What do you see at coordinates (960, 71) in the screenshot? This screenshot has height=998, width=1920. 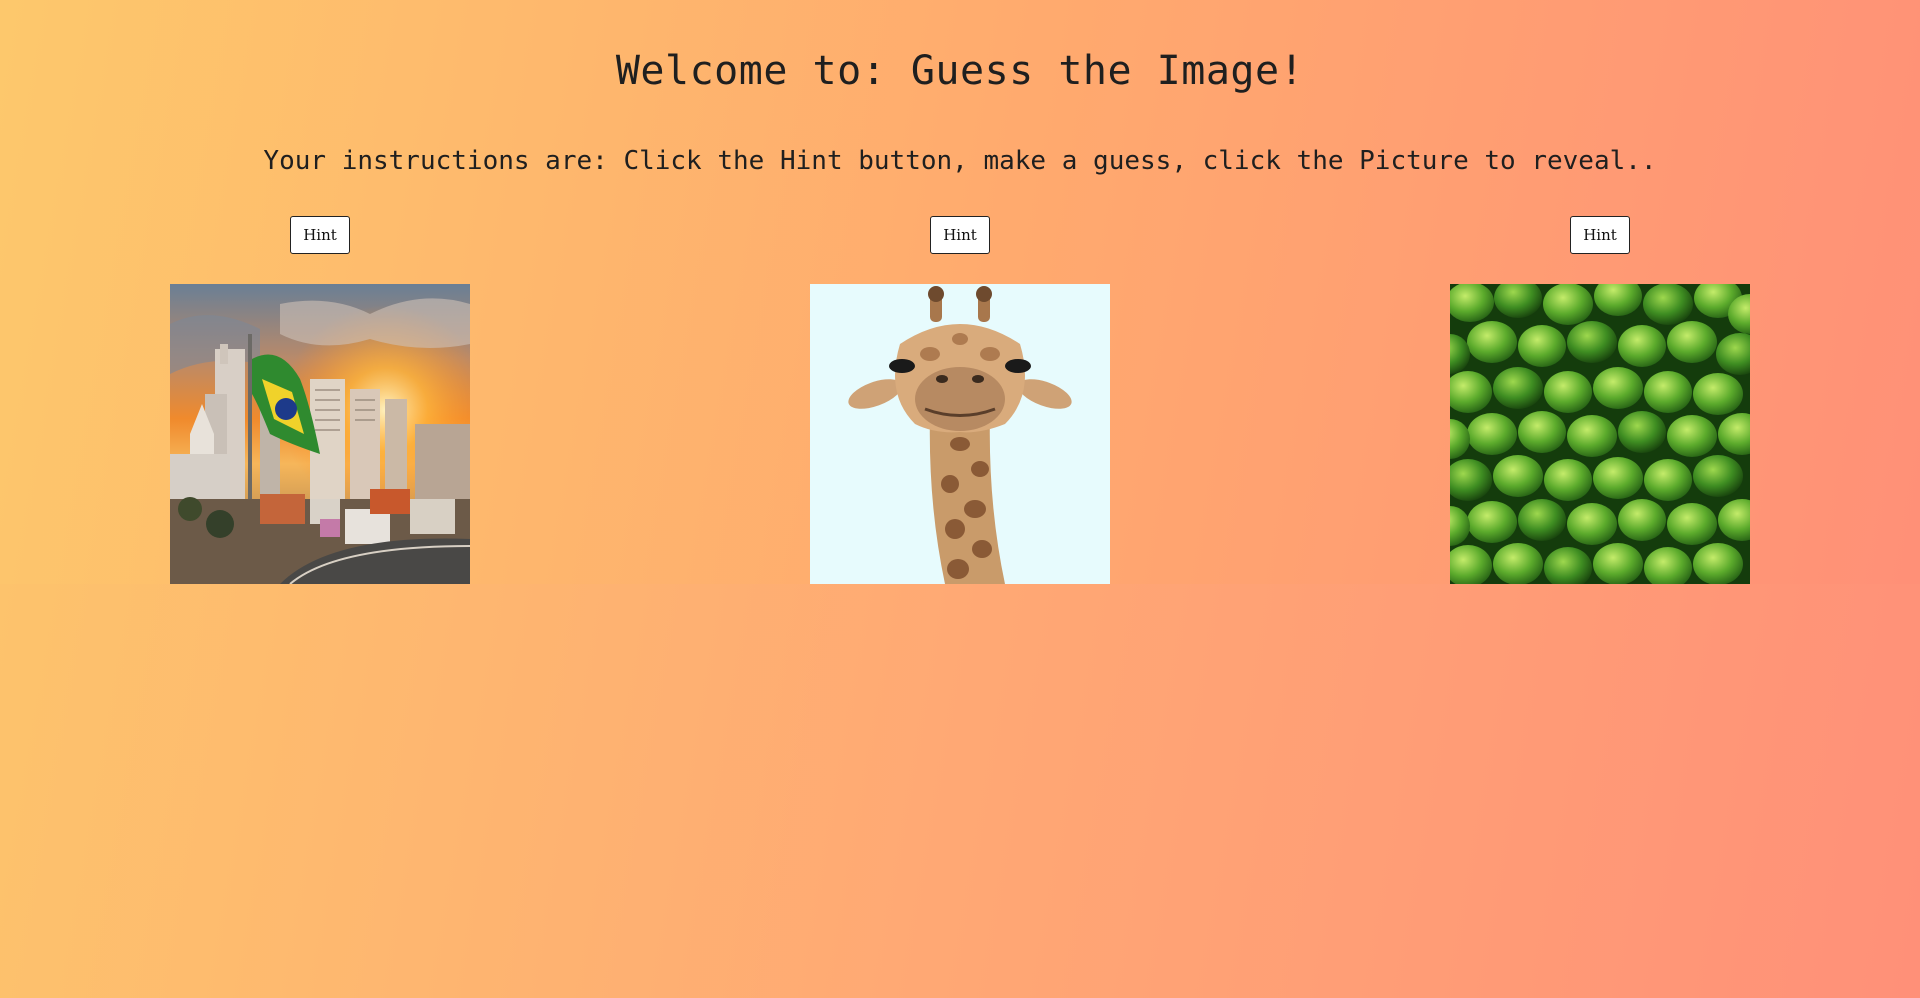 I see `page-title: Welcome to: Guess the Image!` at bounding box center [960, 71].